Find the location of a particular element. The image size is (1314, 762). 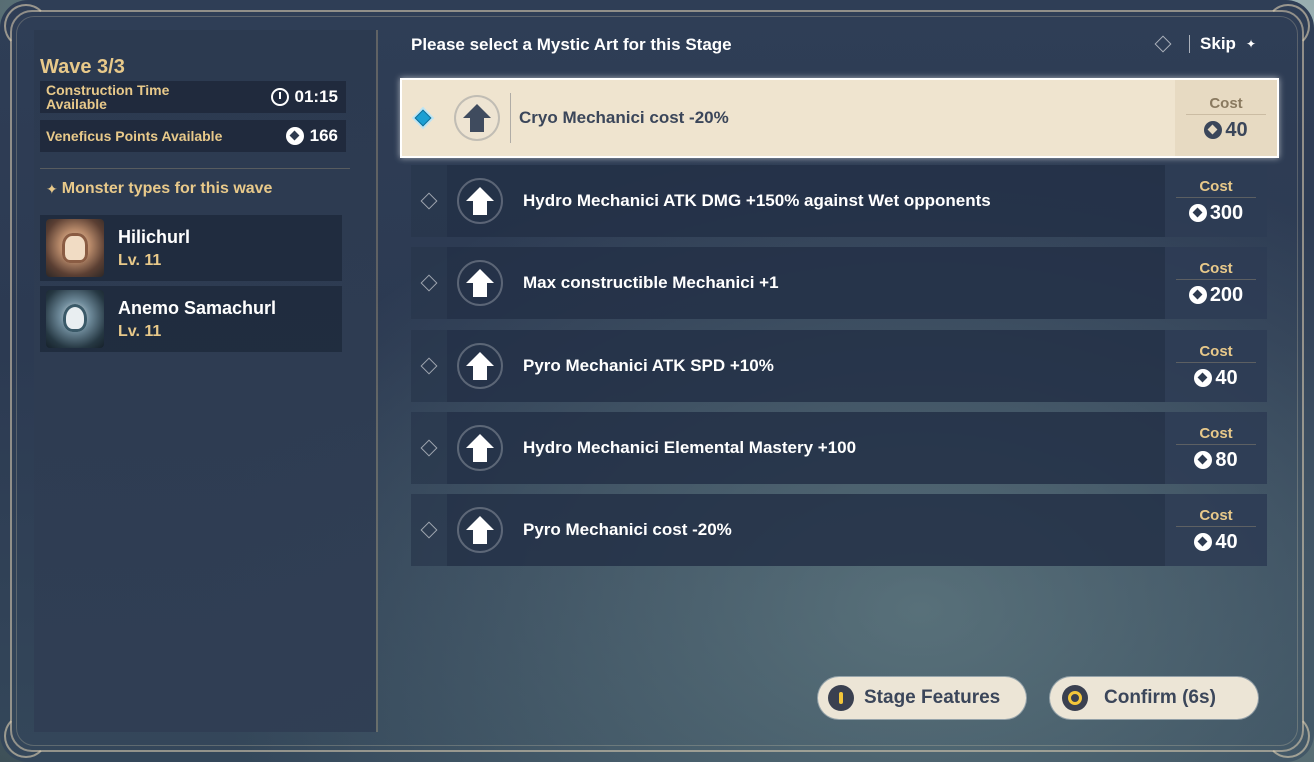

option-body: Pyro Mechanici cost -20% is located at coordinates (806, 530).